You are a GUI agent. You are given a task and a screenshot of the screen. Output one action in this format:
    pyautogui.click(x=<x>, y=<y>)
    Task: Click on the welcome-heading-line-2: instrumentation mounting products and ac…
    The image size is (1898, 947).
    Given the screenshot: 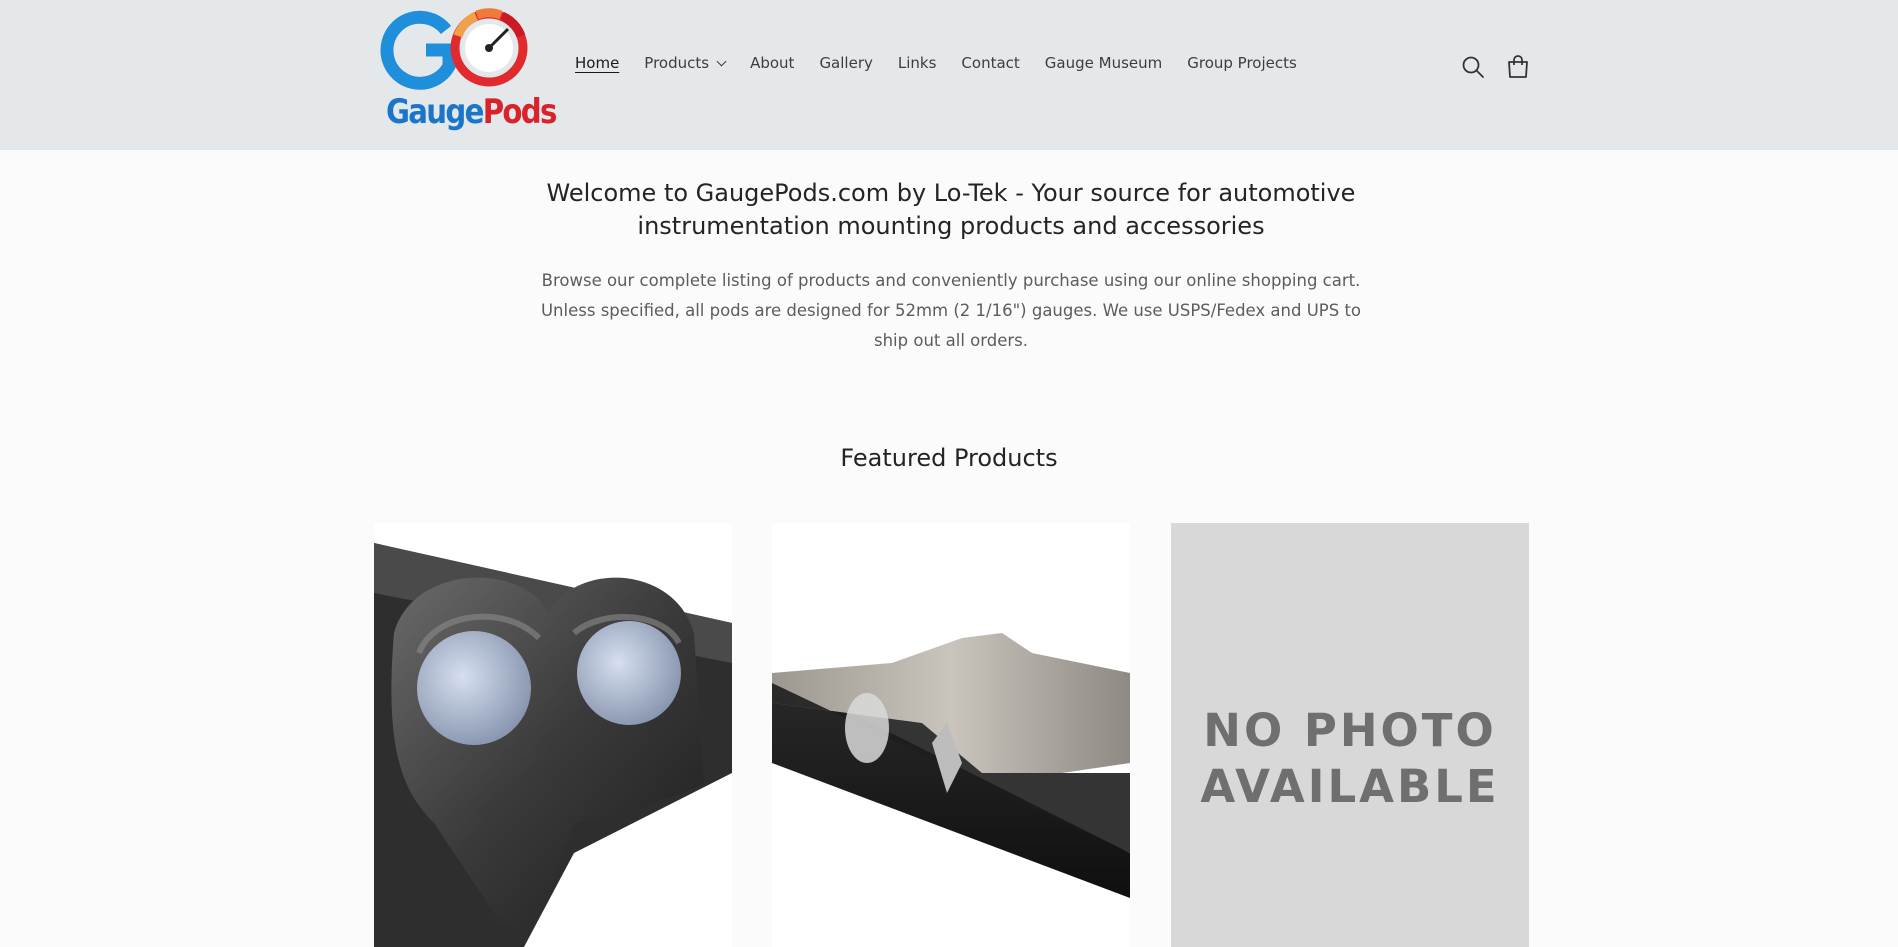 What is the action you would take?
    pyautogui.click(x=951, y=226)
    